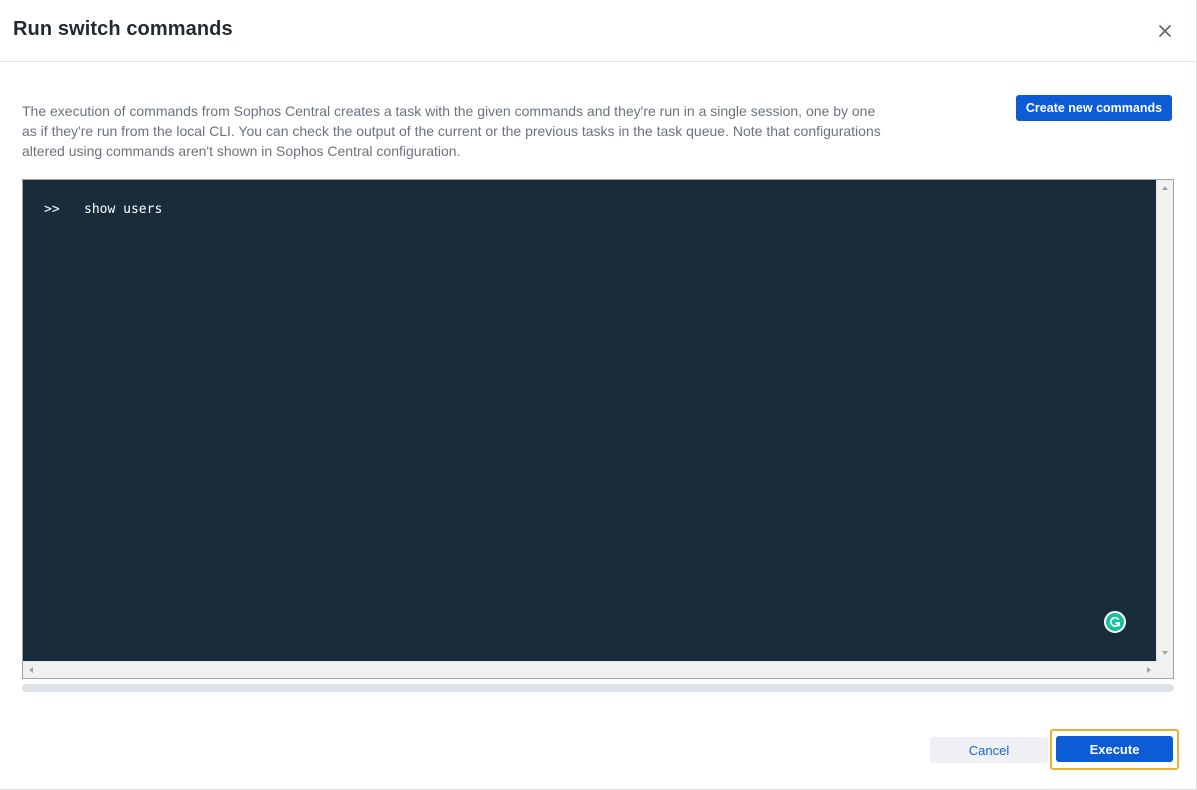  What do you see at coordinates (1165, 31) in the screenshot?
I see `close-icon` at bounding box center [1165, 31].